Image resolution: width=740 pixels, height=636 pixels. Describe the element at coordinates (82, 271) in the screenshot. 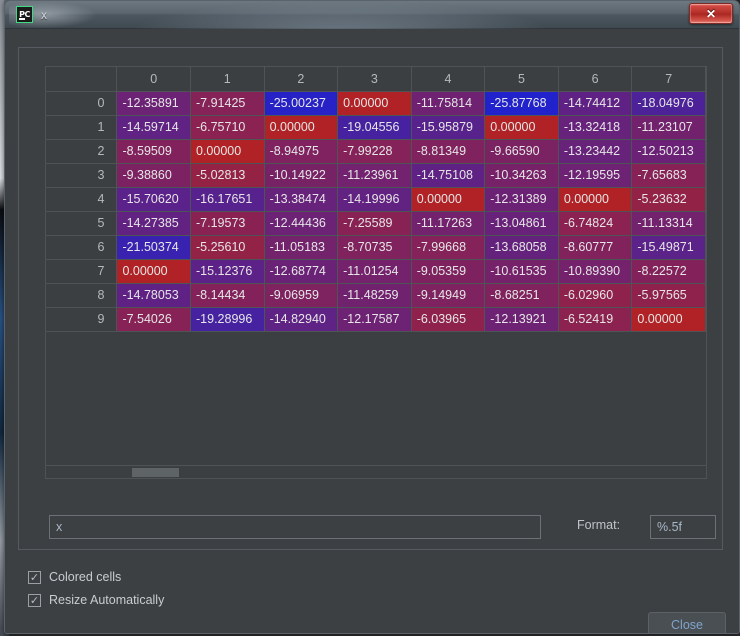

I see `row-header-7: 7` at that location.